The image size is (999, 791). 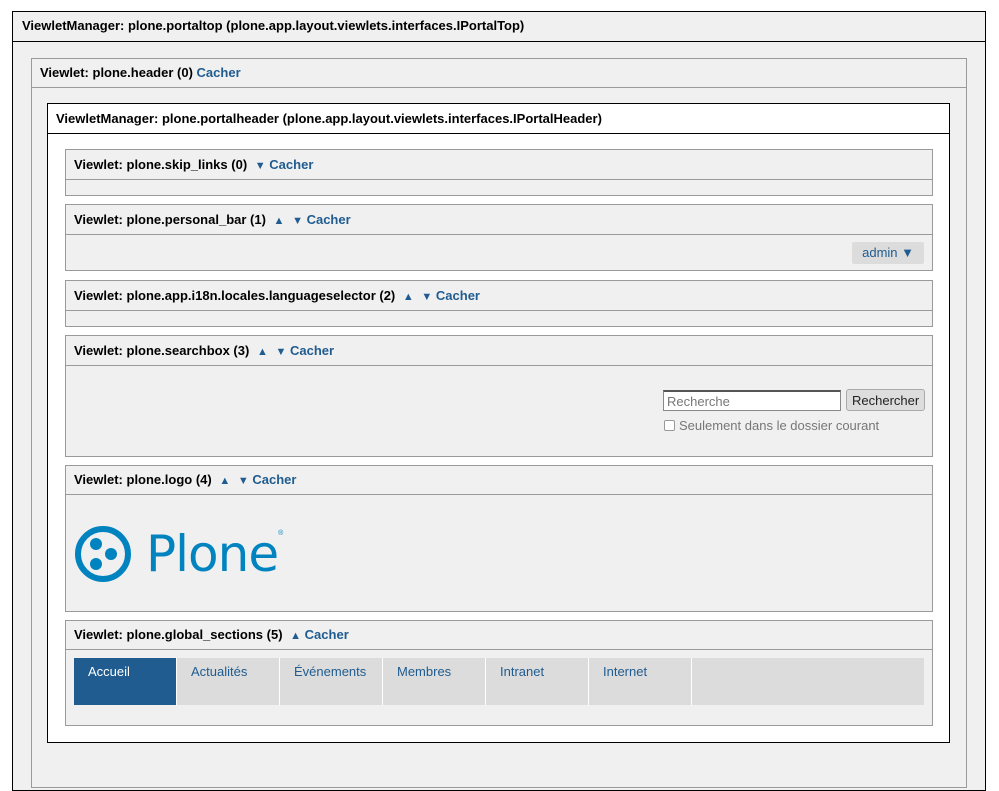 I want to click on current-folder-option: Seulement dans le dossier courant, so click(x=771, y=425).